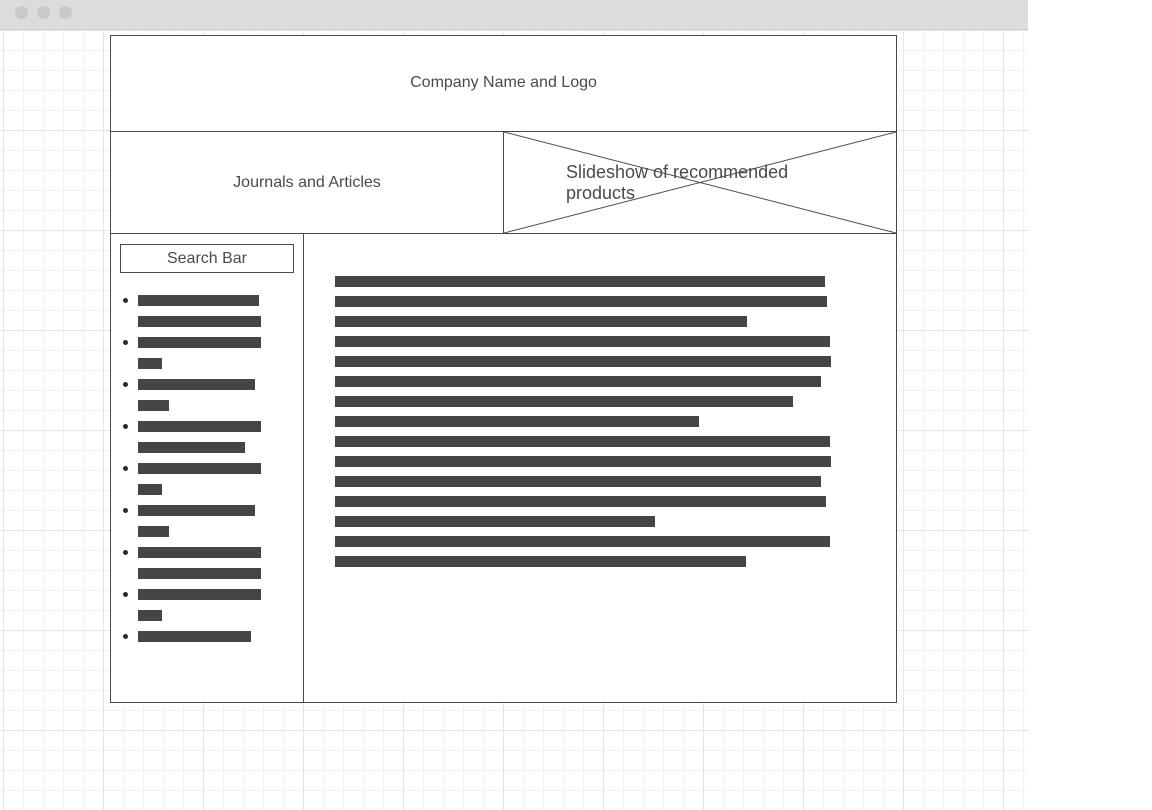  I want to click on company-name-logo: Company Name and Logo, so click(503, 83).